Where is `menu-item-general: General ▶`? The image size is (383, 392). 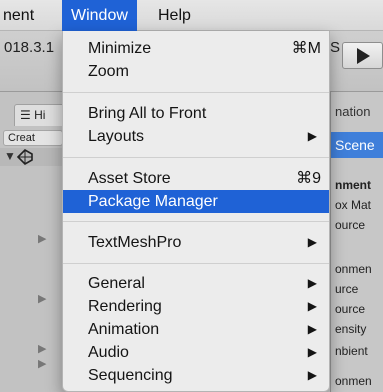 menu-item-general: General ▶ is located at coordinates (196, 283).